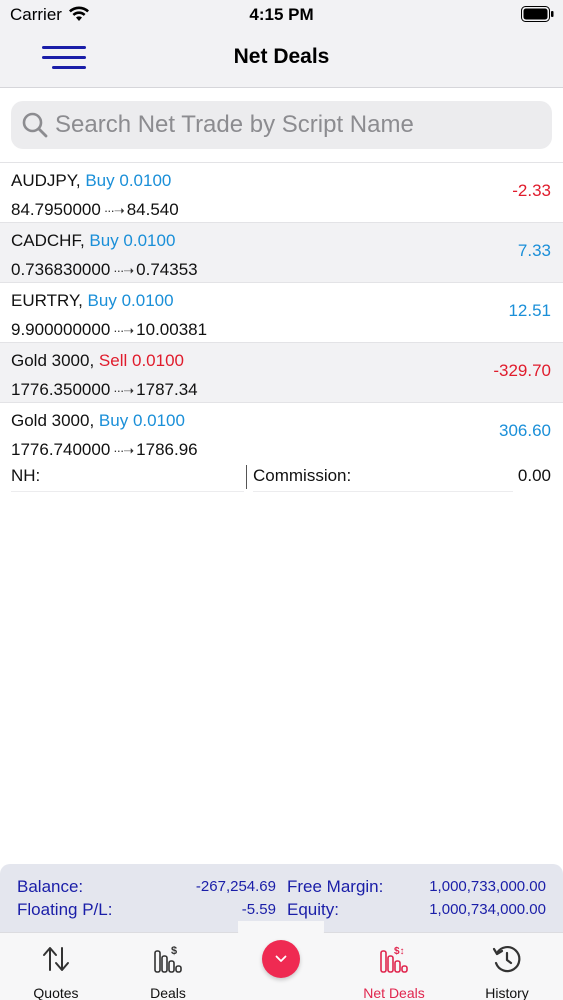 The height and width of the screenshot is (1000, 563). Describe the element at coordinates (529, 310) in the screenshot. I see `trade-profit-loss: 12.51` at that location.